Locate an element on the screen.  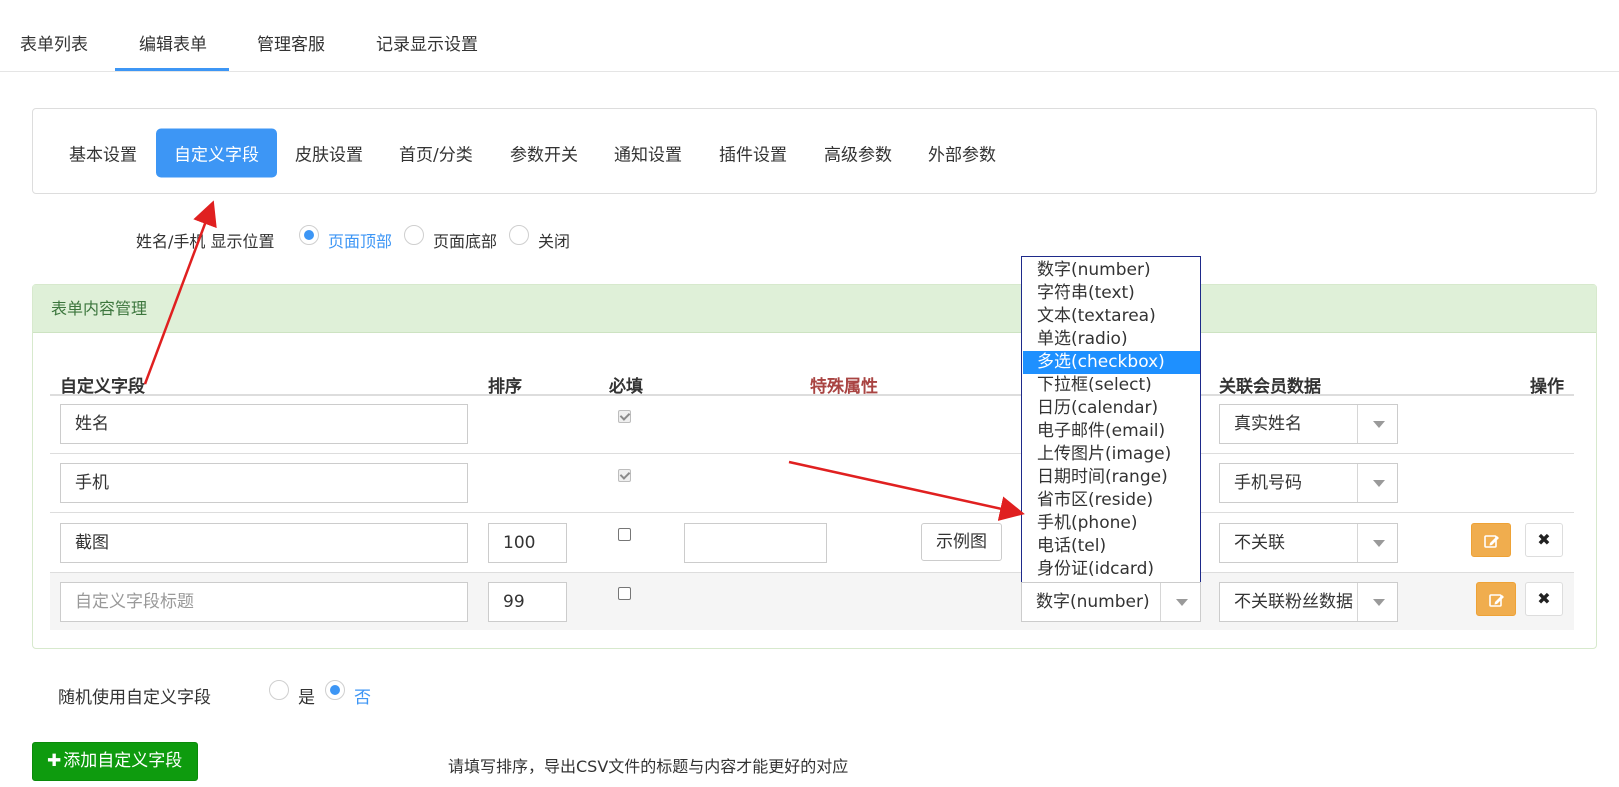
tab-edit-form: 编辑表单 is located at coordinates (173, 42).